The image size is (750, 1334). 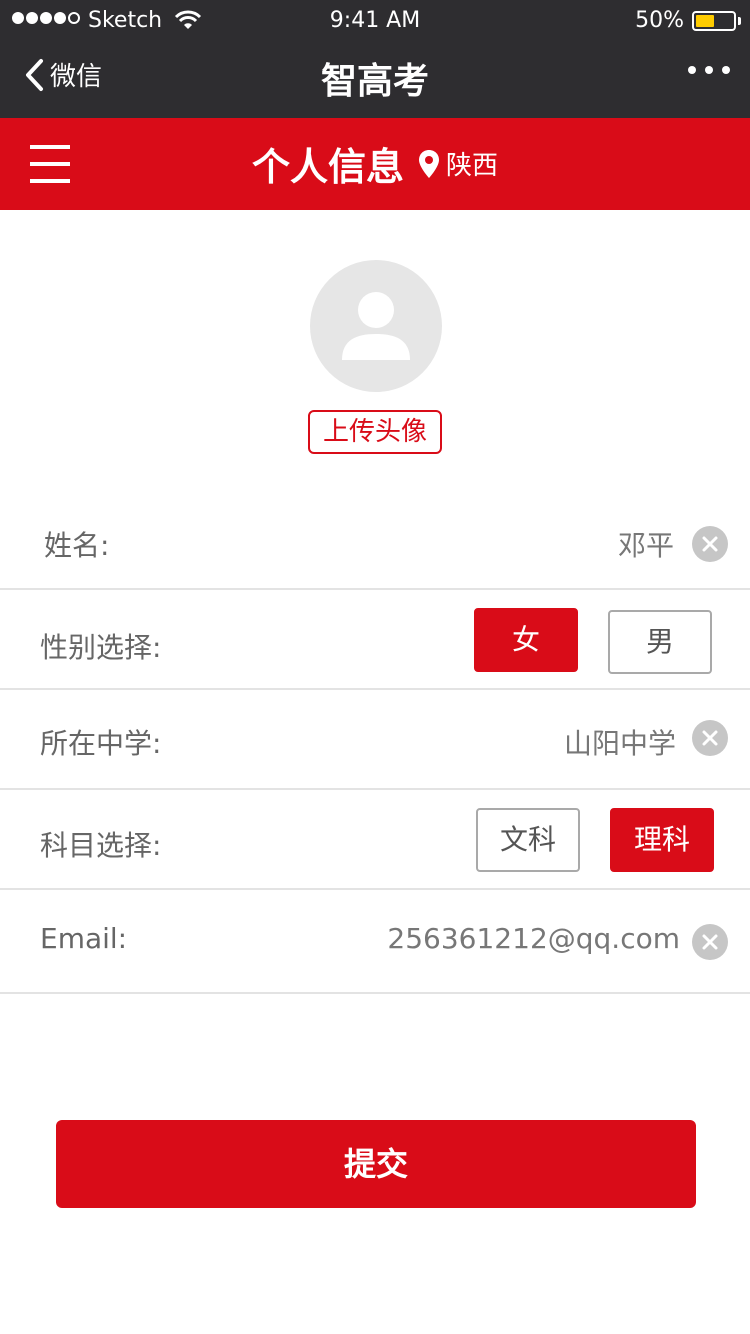 I want to click on page-header: 个人信息 陕西, so click(x=375, y=164).